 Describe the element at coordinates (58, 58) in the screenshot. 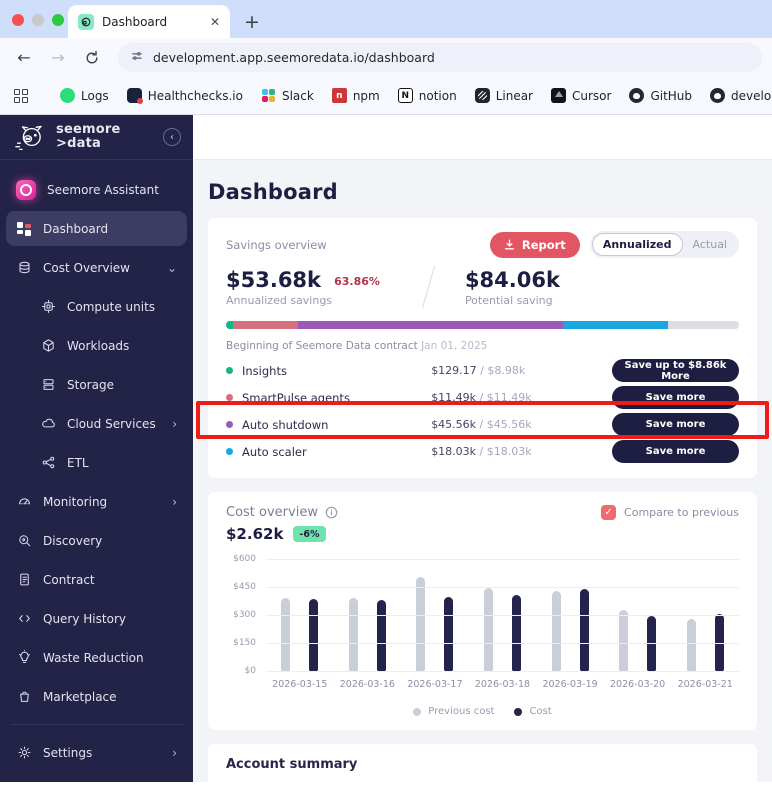

I see `forward-button: →` at that location.